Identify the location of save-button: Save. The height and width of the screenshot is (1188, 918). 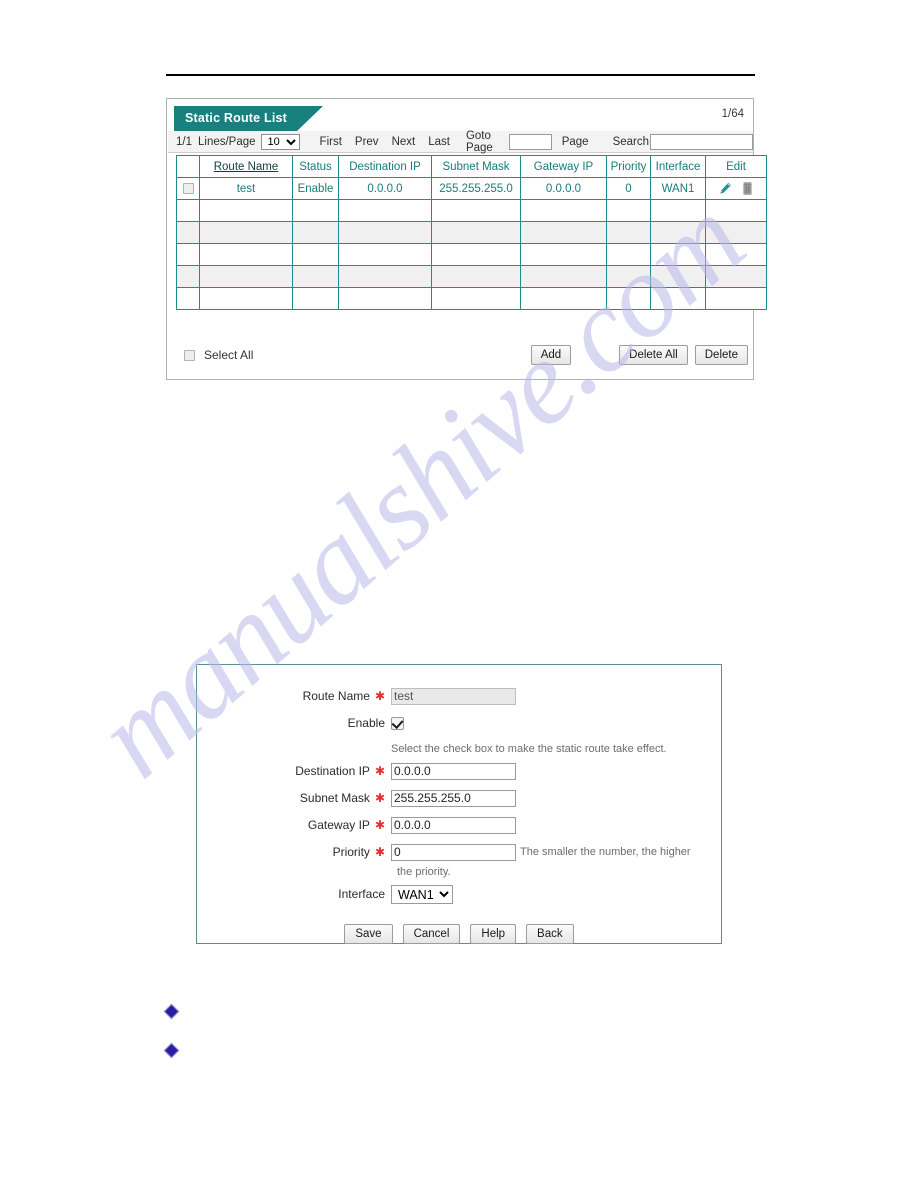
(368, 934).